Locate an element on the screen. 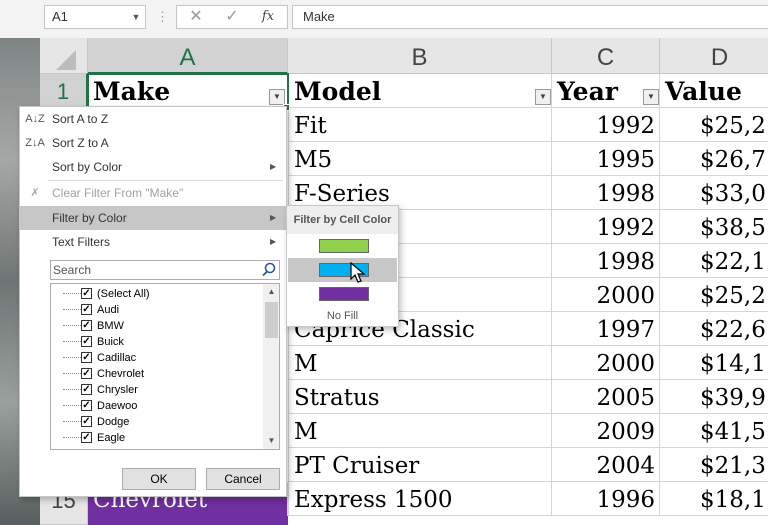  filter-list-item: ✓ Buick is located at coordinates (161, 342).